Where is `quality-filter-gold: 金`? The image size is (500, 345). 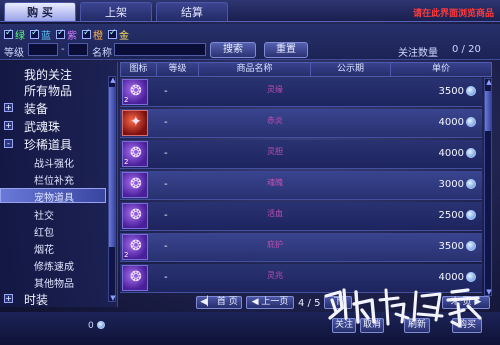
quality-filter-gold: 金 is located at coordinates (118, 34).